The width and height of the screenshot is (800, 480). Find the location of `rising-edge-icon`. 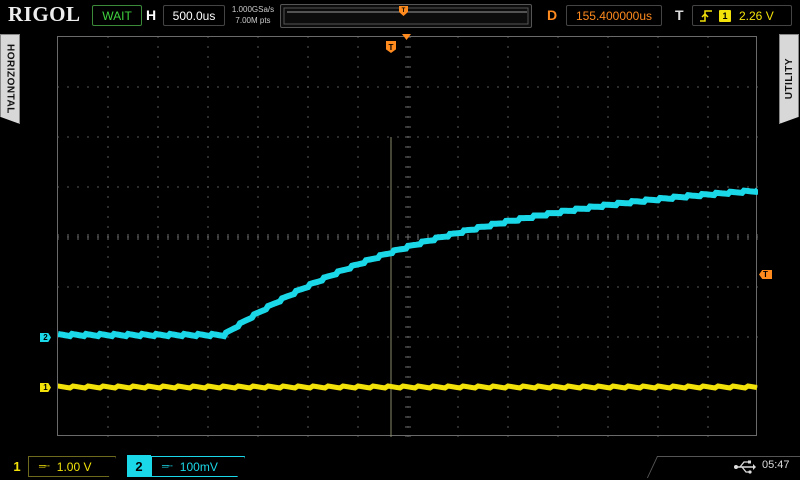

rising-edge-icon is located at coordinates (706, 15).